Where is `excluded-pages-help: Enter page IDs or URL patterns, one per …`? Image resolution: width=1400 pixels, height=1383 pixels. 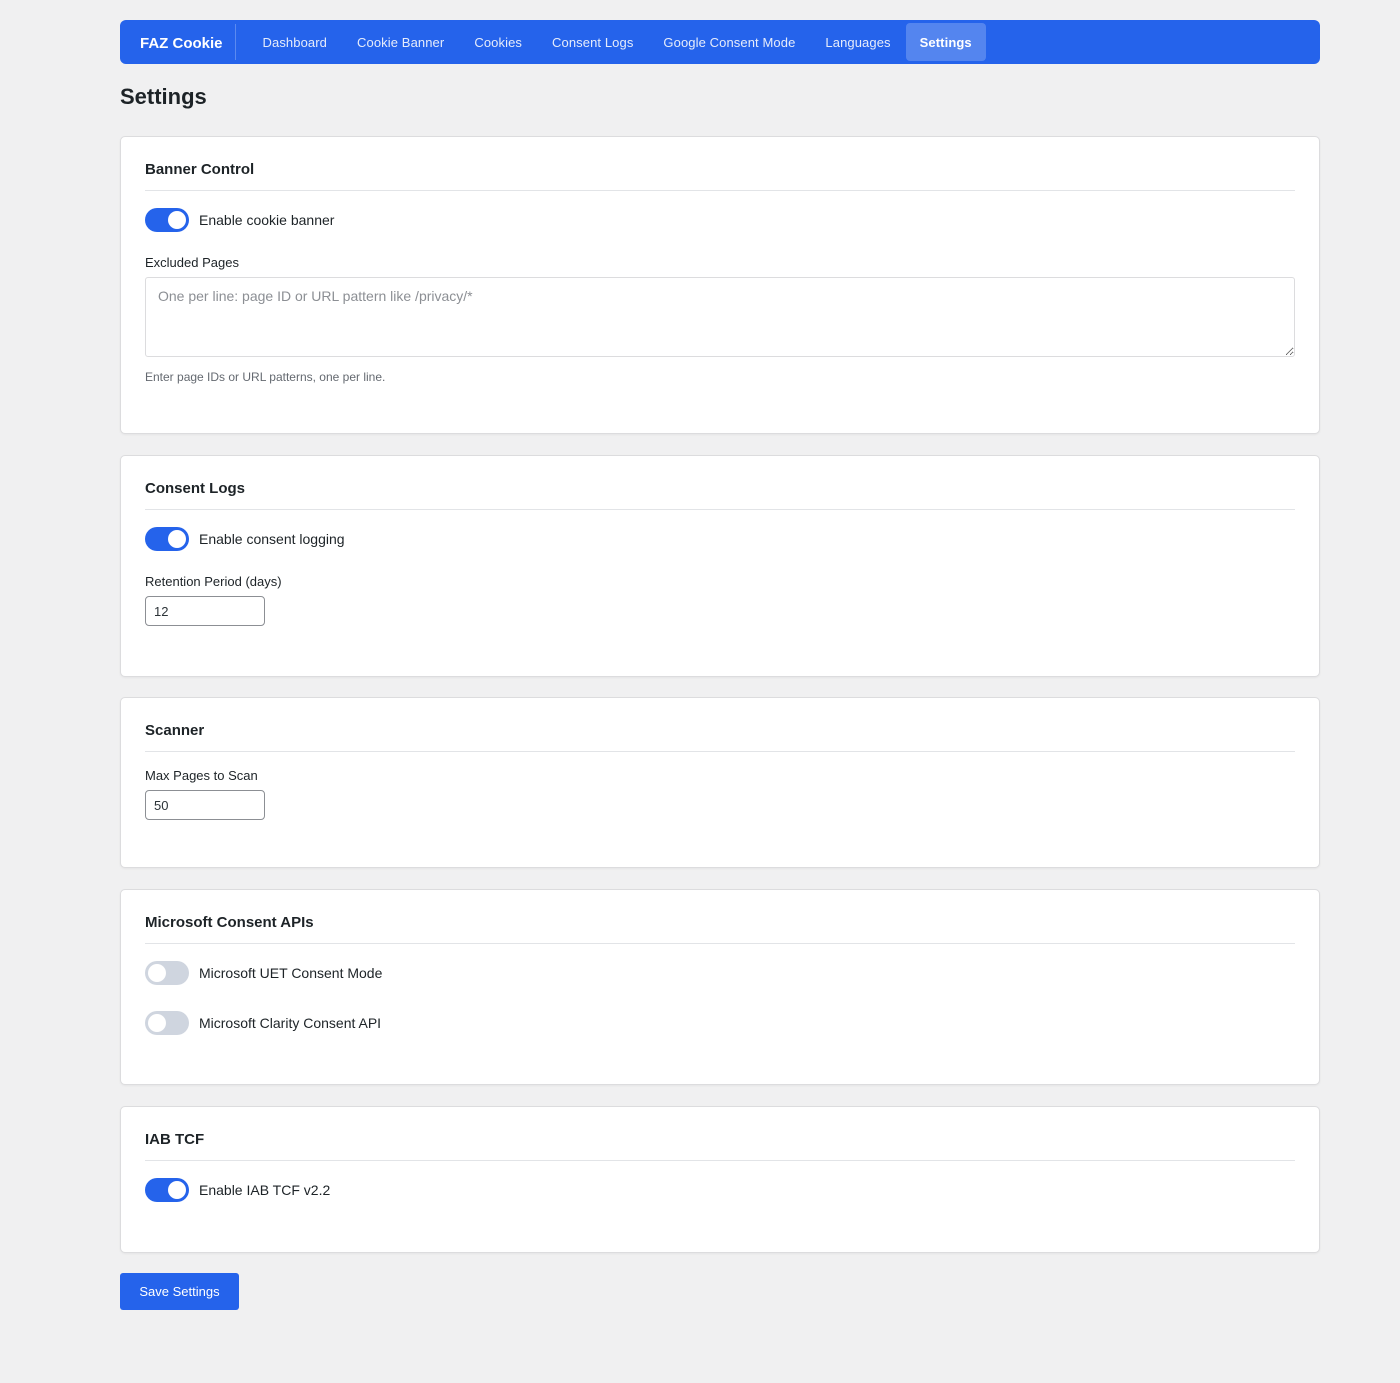
excluded-pages-help: Enter page IDs or URL patterns, one per … is located at coordinates (265, 377).